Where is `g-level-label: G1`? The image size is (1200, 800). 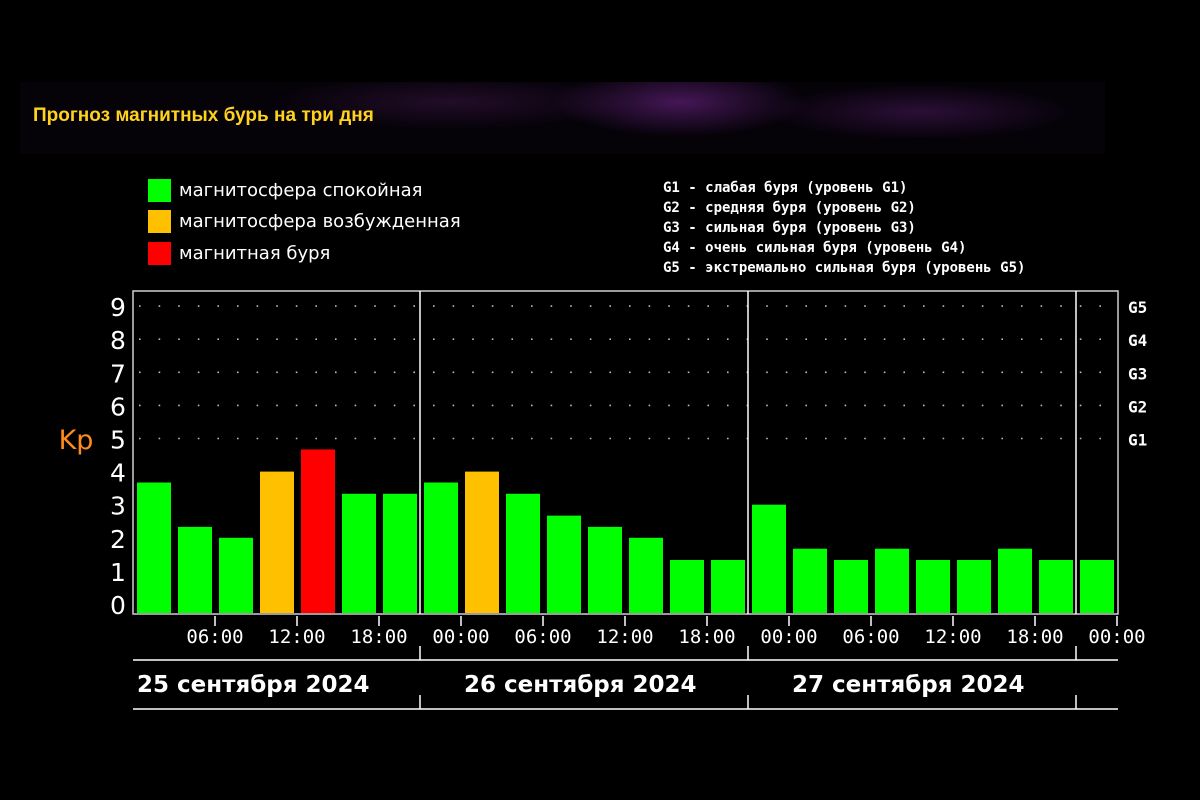
g-level-label: G1 is located at coordinates (1137, 440).